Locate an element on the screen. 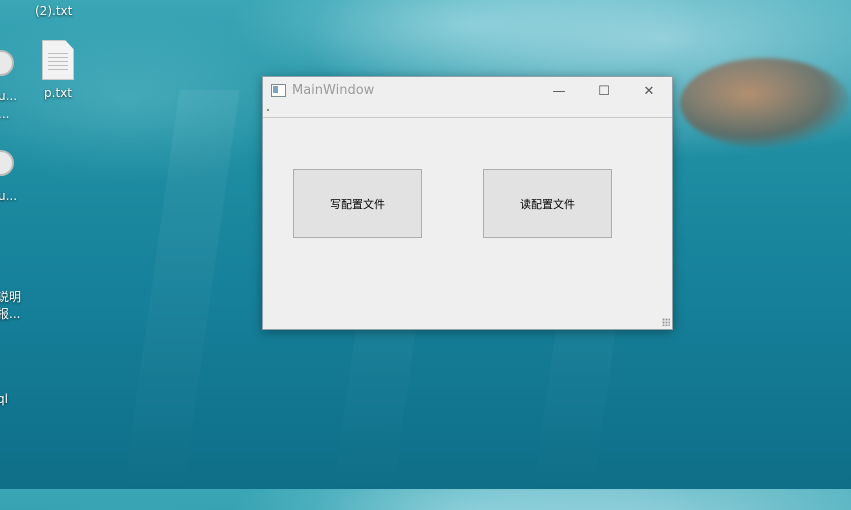 The height and width of the screenshot is (510, 851). maximize-button: ☐ is located at coordinates (604, 91).